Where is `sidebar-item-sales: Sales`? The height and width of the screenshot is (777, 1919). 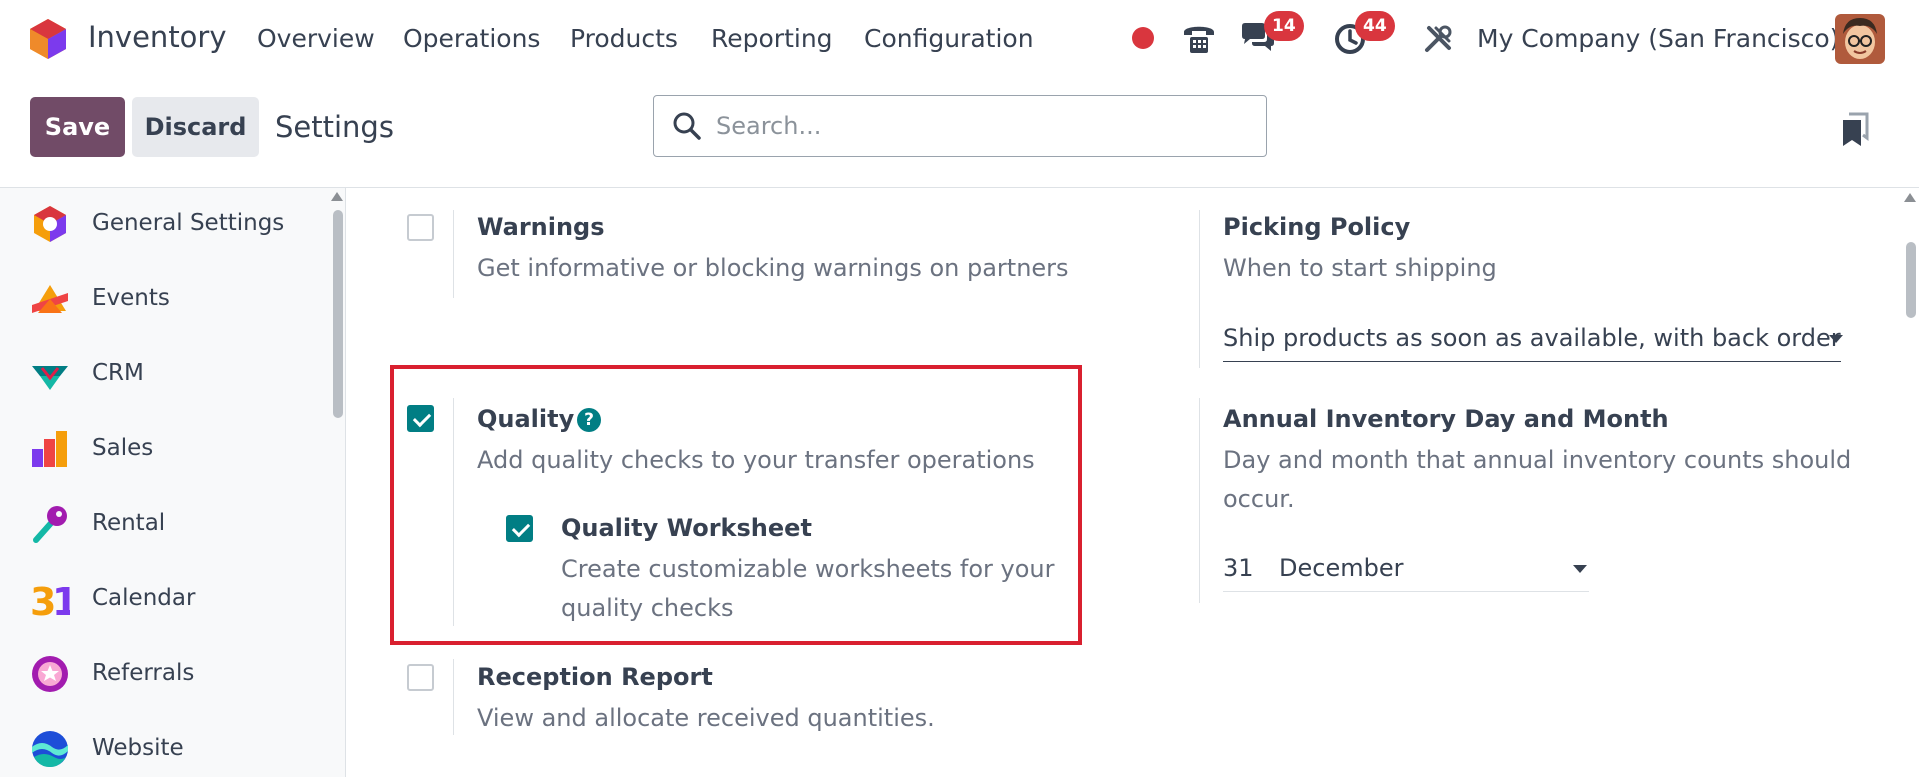 sidebar-item-sales: Sales is located at coordinates (165, 448).